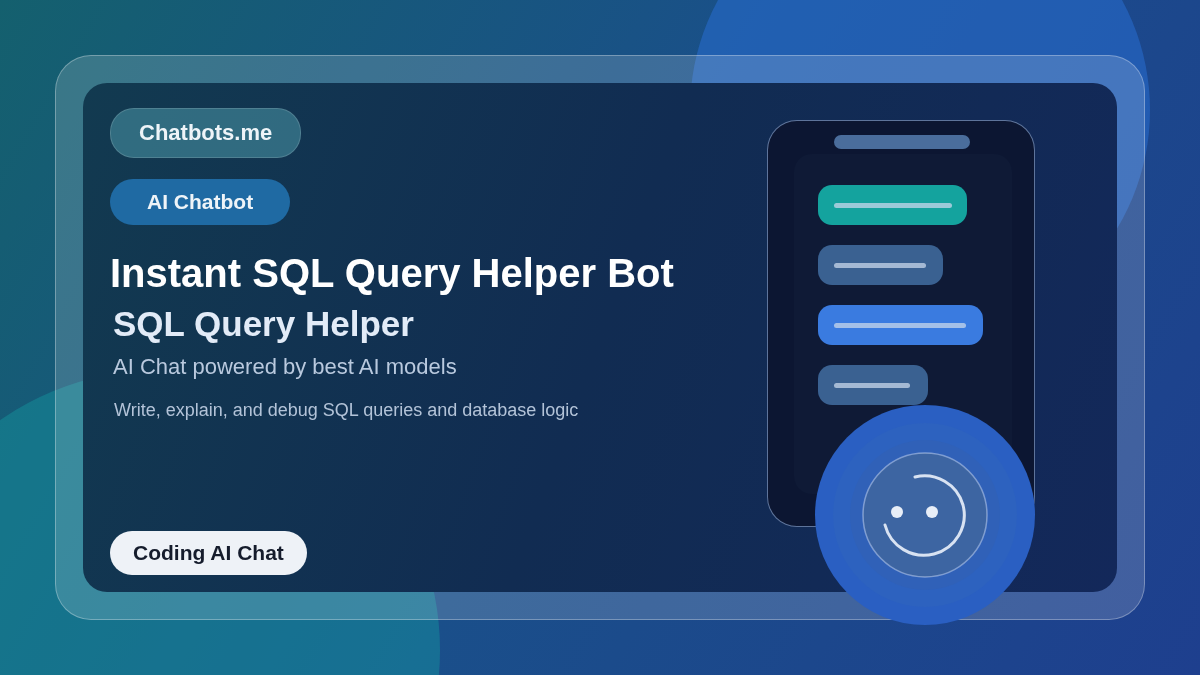 Image resolution: width=1200 pixels, height=675 pixels. I want to click on title: Instant SQL Query Helper Bot, so click(392, 273).